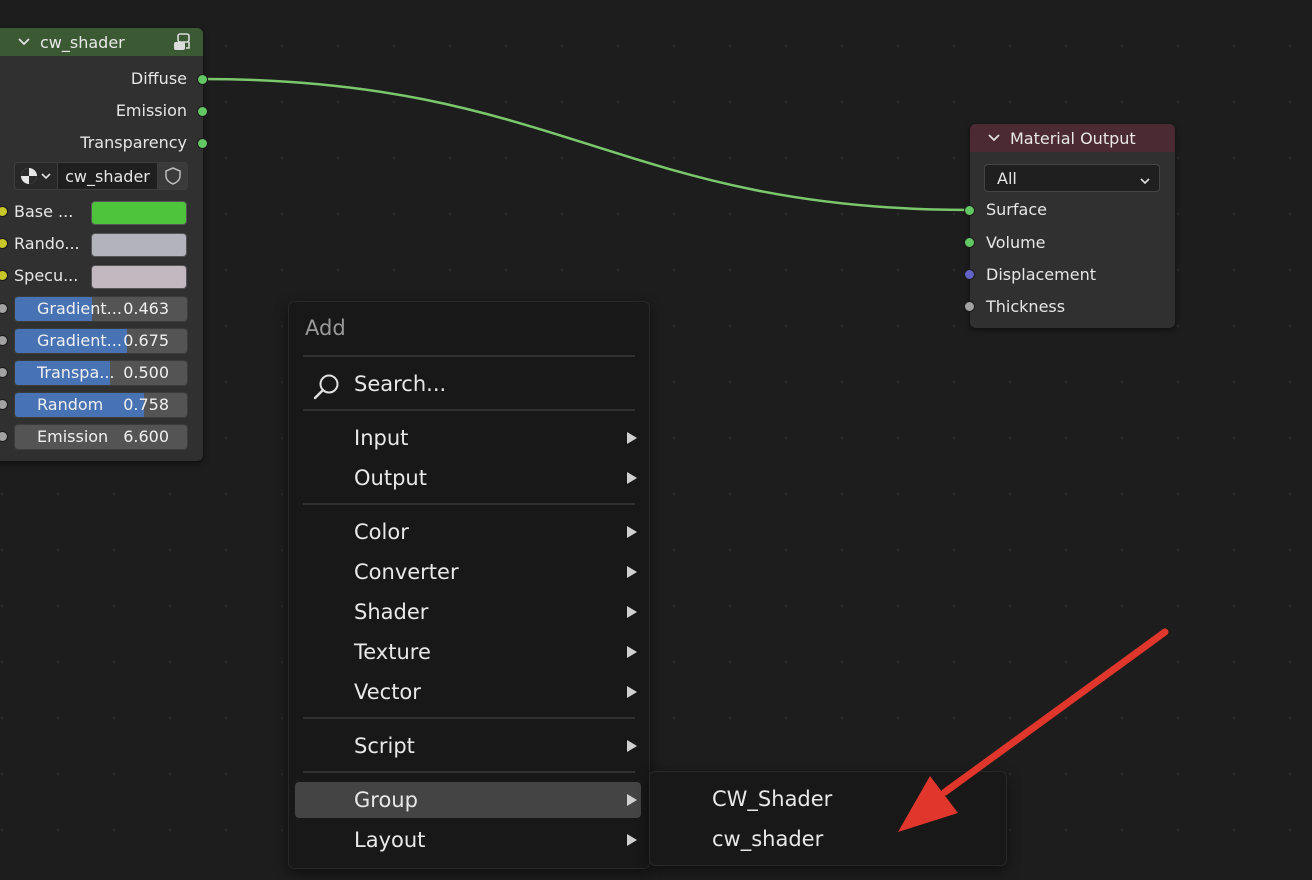 The width and height of the screenshot is (1312, 880). I want to click on menu-item-group: Group, so click(468, 800).